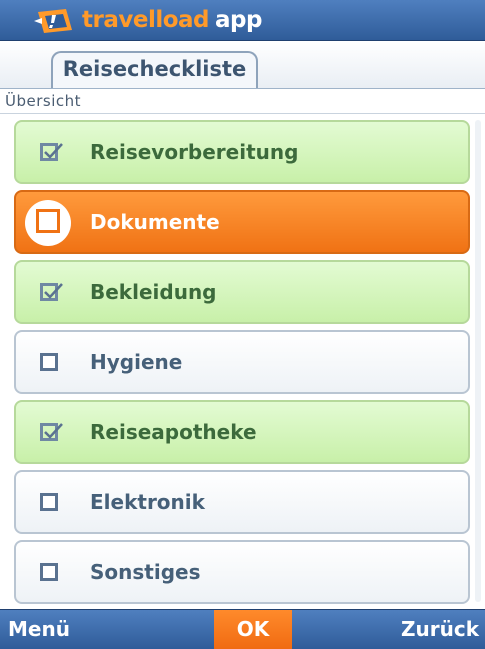 The image size is (485, 649). What do you see at coordinates (54, 21) in the screenshot?
I see `travelload-logo-icon` at bounding box center [54, 21].